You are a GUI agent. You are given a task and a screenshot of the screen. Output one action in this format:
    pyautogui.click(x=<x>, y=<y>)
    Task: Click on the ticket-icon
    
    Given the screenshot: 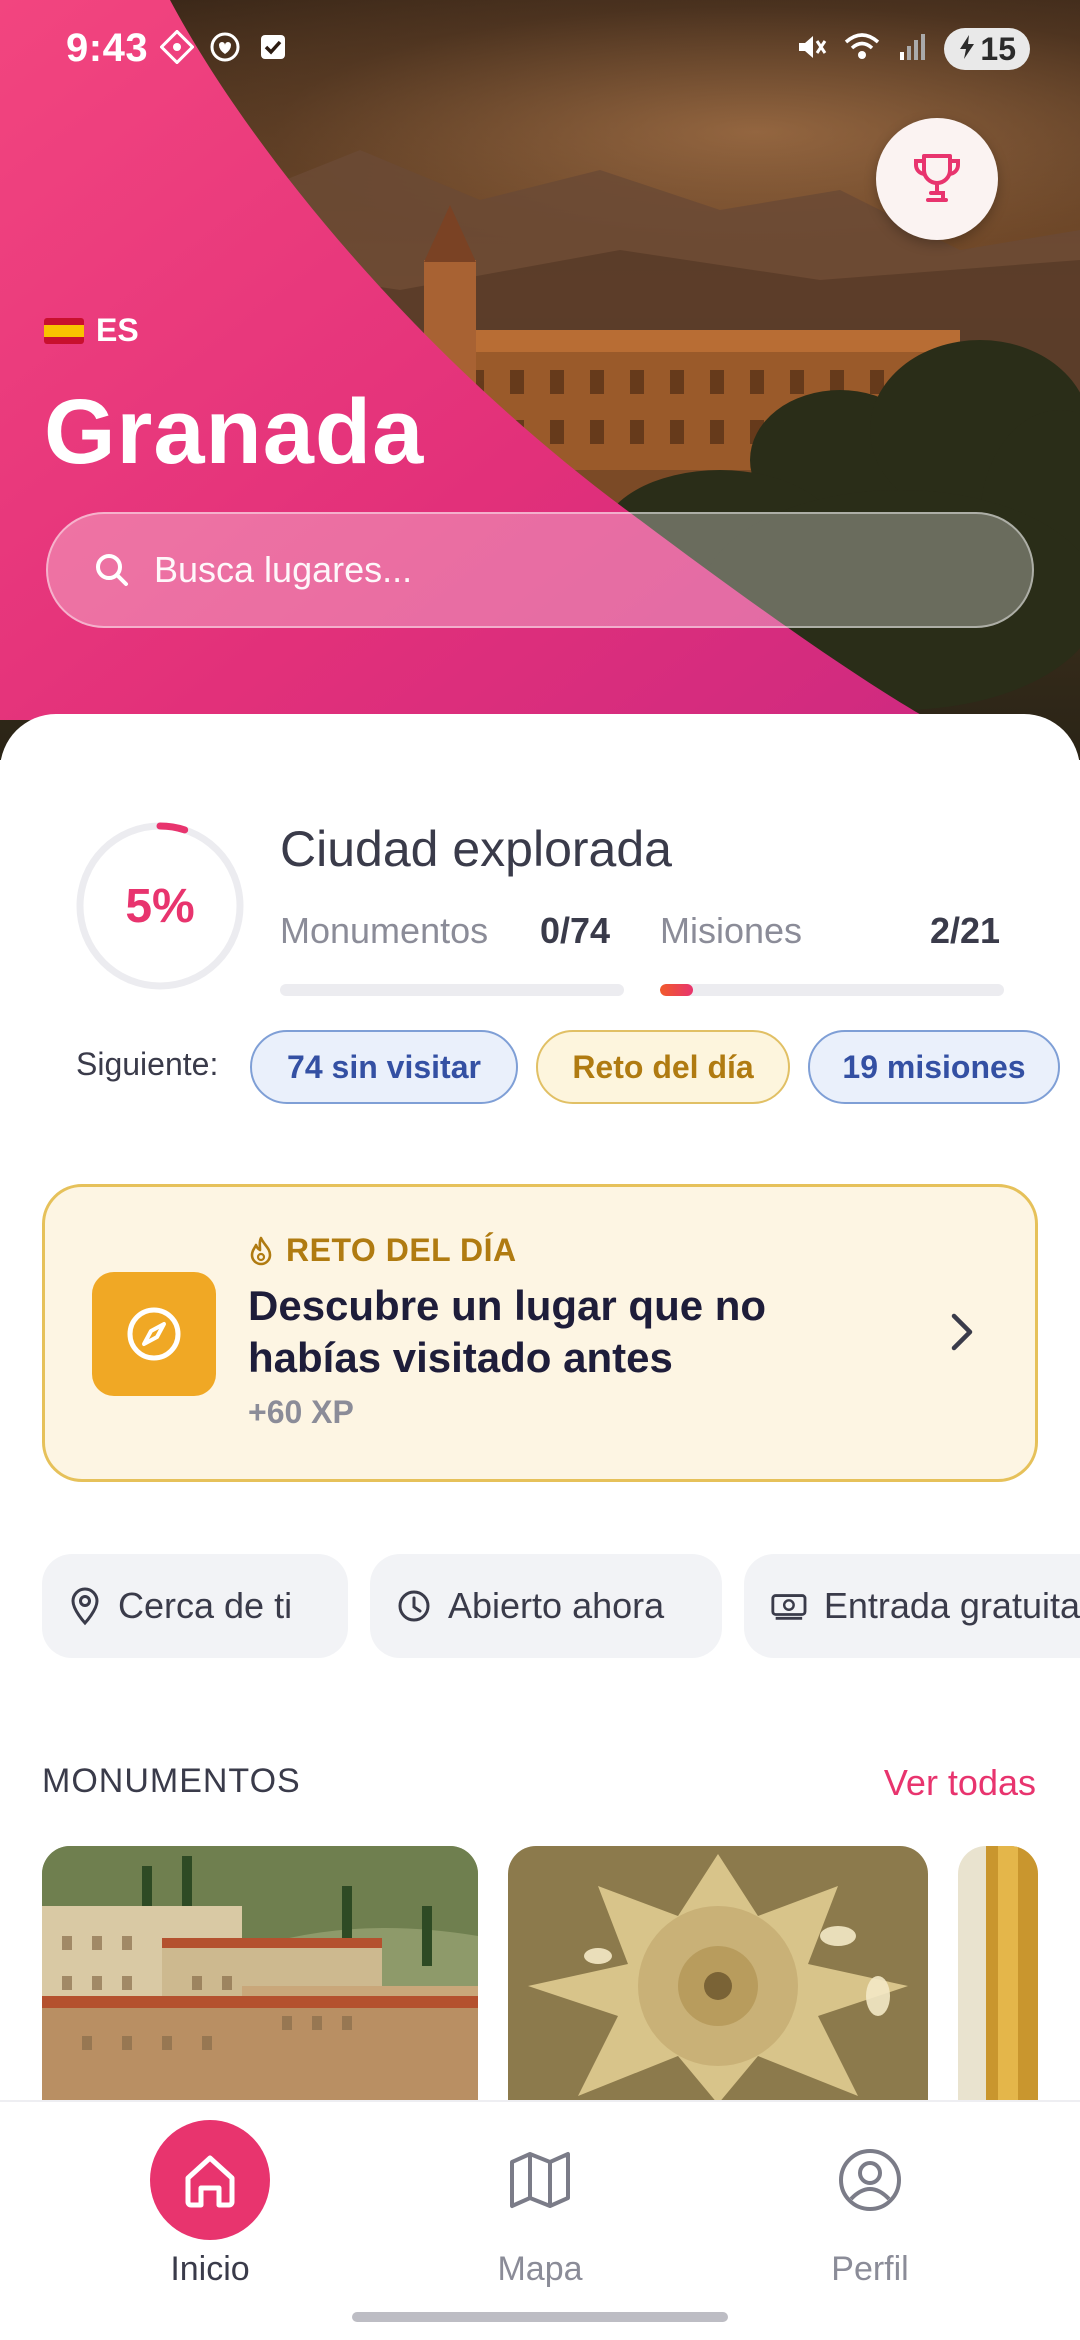 What is the action you would take?
    pyautogui.click(x=789, y=1607)
    